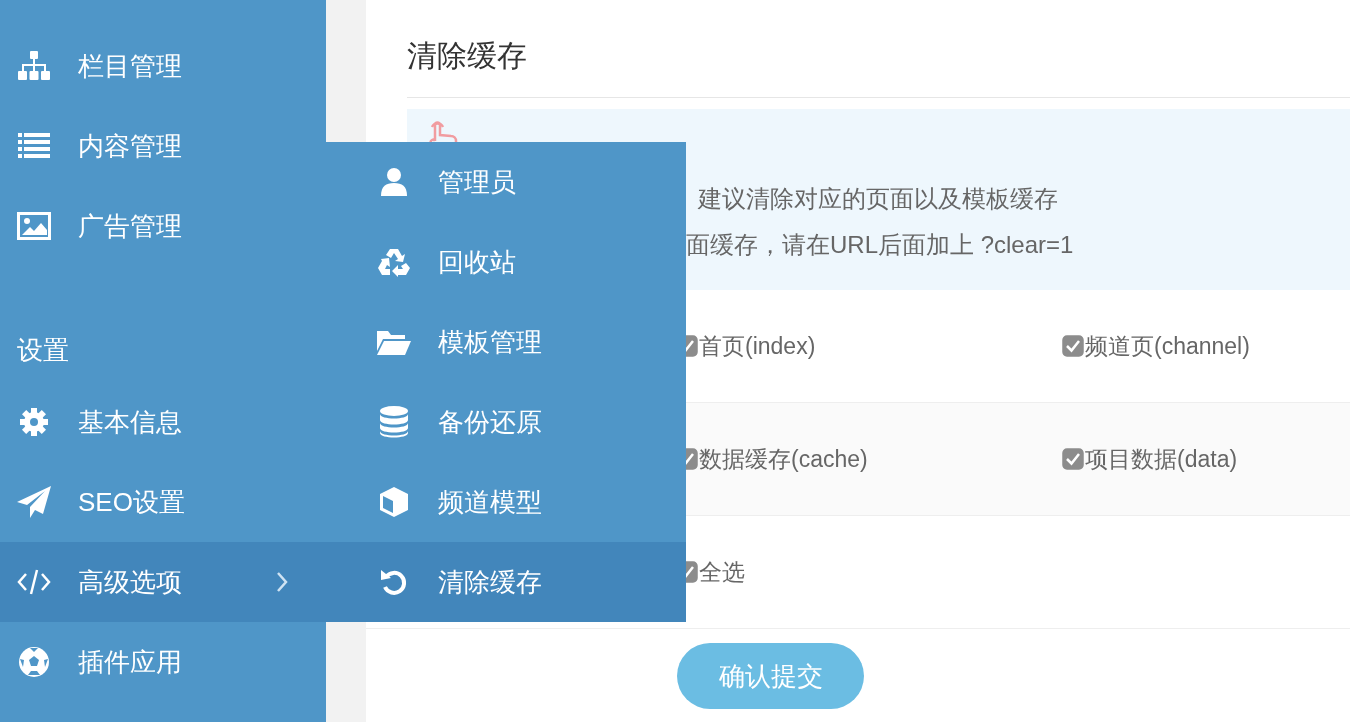 The image size is (1350, 722). What do you see at coordinates (394, 182) in the screenshot?
I see `user-icon` at bounding box center [394, 182].